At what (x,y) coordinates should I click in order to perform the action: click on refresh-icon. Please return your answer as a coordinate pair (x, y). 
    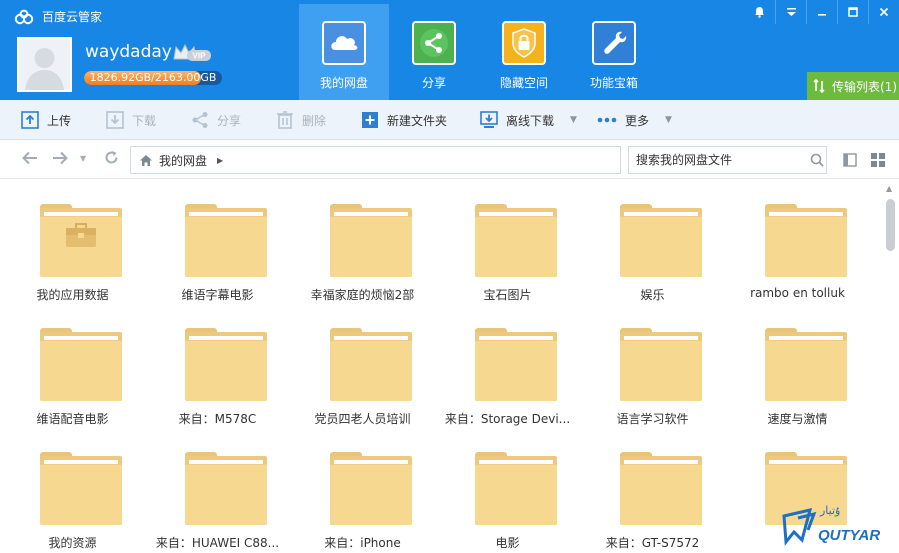
    Looking at the image, I should click on (111, 159).